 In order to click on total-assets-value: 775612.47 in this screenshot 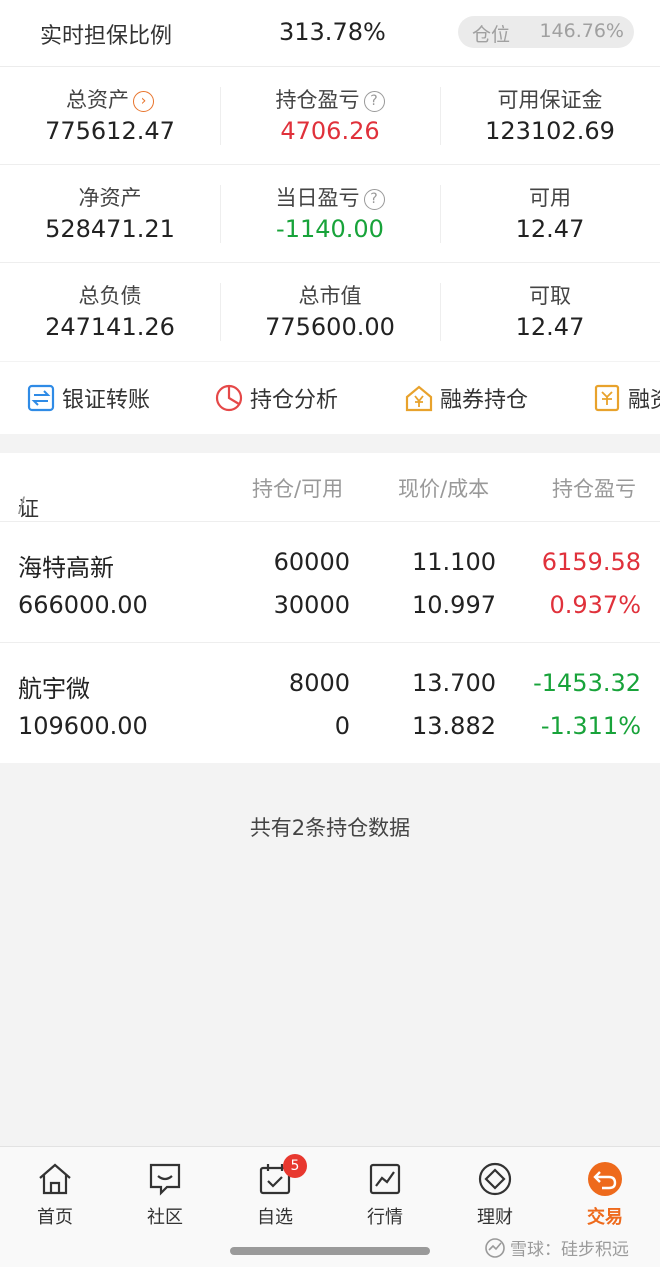, I will do `click(110, 131)`.